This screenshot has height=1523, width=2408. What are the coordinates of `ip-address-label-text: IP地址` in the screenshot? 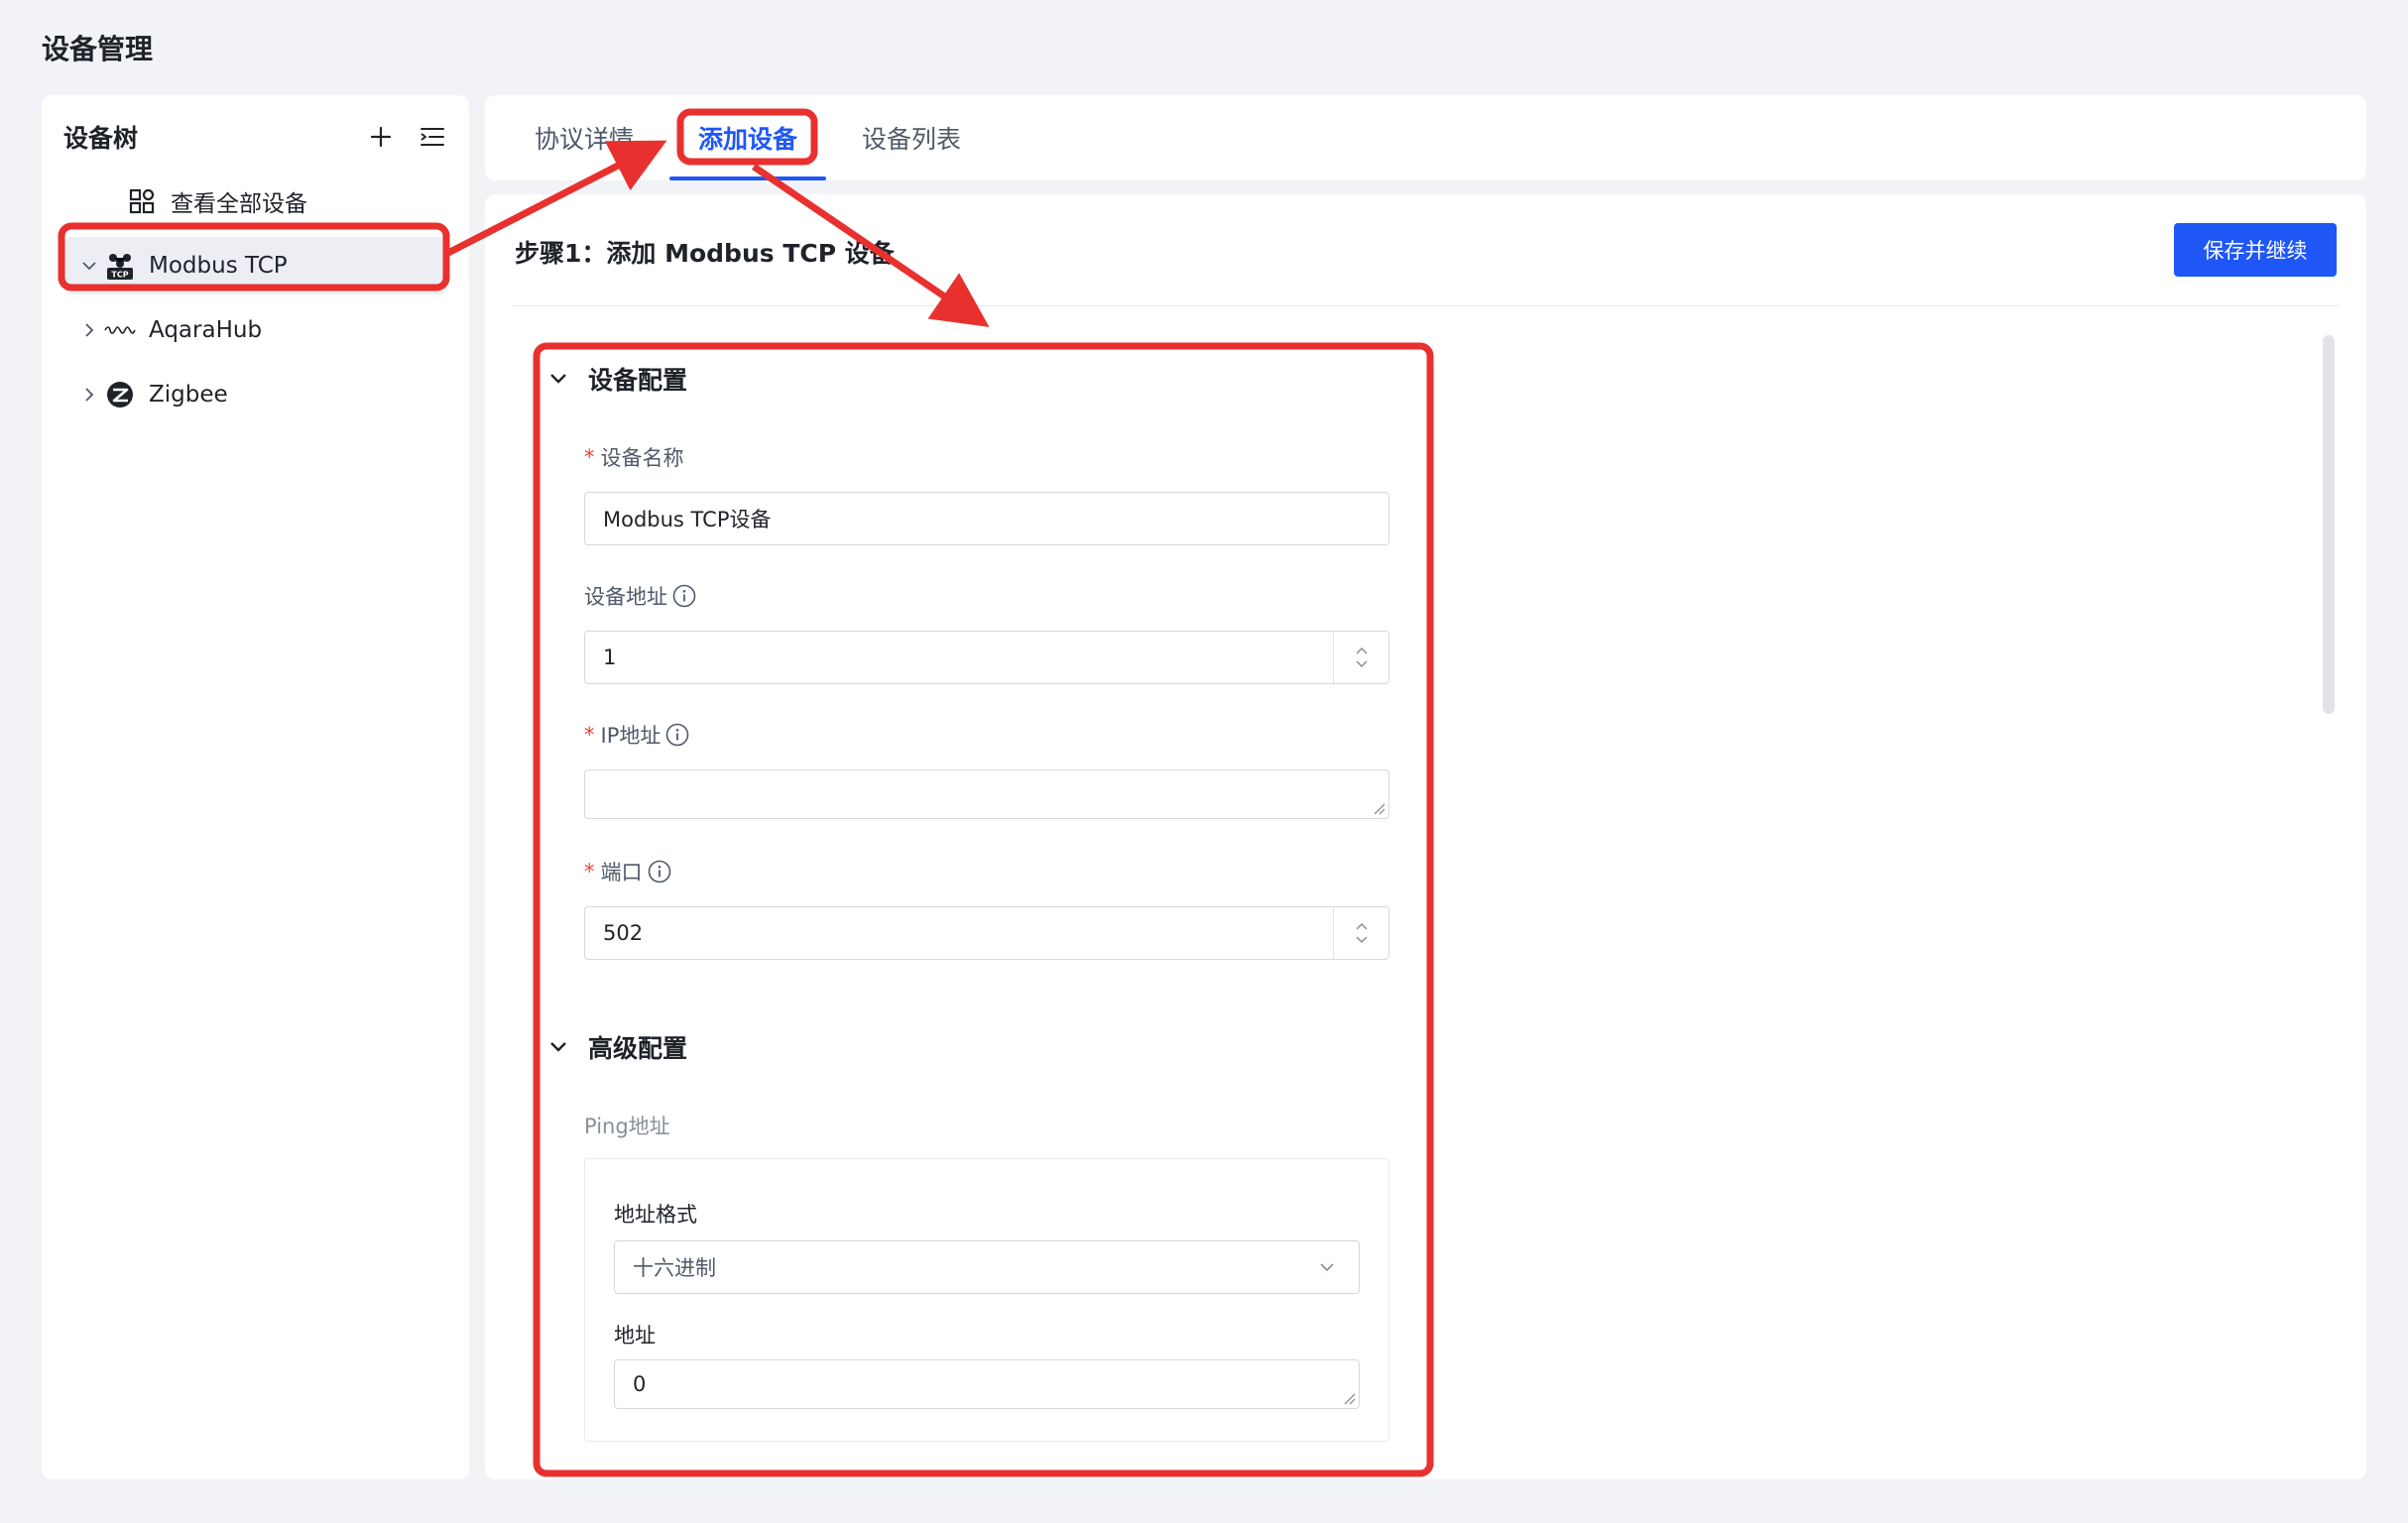 It's located at (631, 736).